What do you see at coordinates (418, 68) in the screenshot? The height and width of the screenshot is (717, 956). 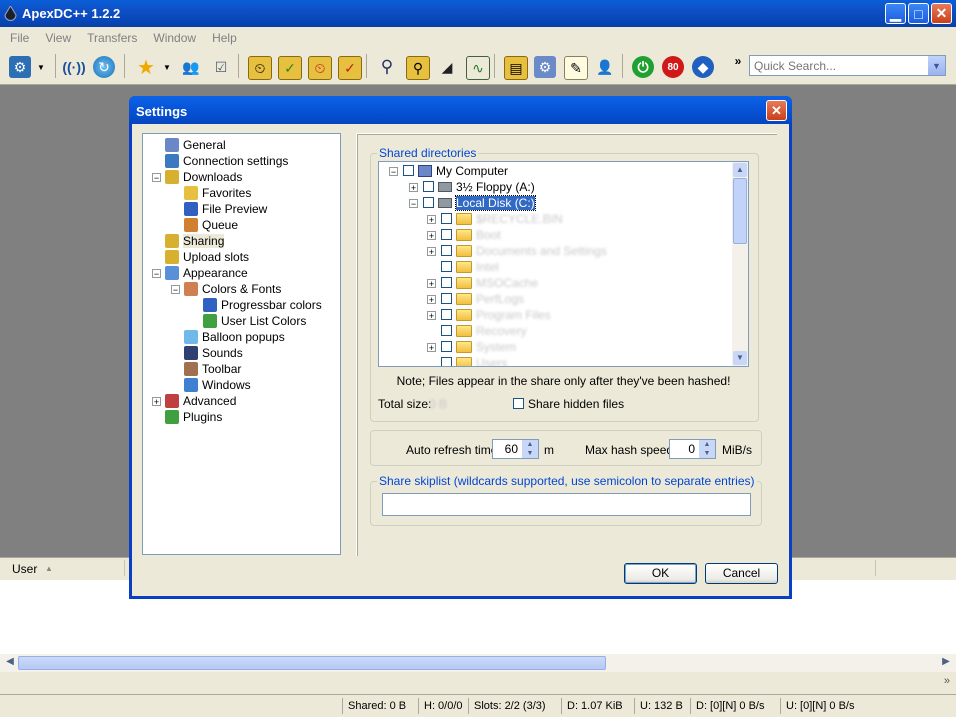 I see `adl-search-icon: ⚲` at bounding box center [418, 68].